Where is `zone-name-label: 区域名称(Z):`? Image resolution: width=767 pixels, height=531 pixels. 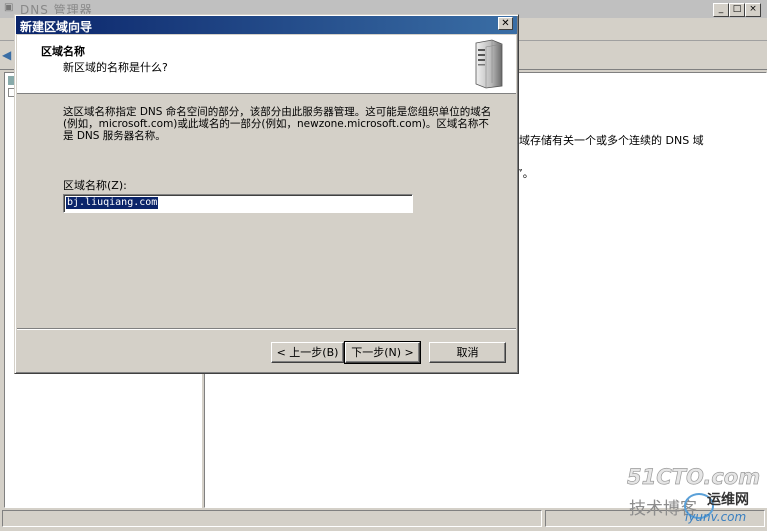
zone-name-label: 区域名称(Z): is located at coordinates (95, 185).